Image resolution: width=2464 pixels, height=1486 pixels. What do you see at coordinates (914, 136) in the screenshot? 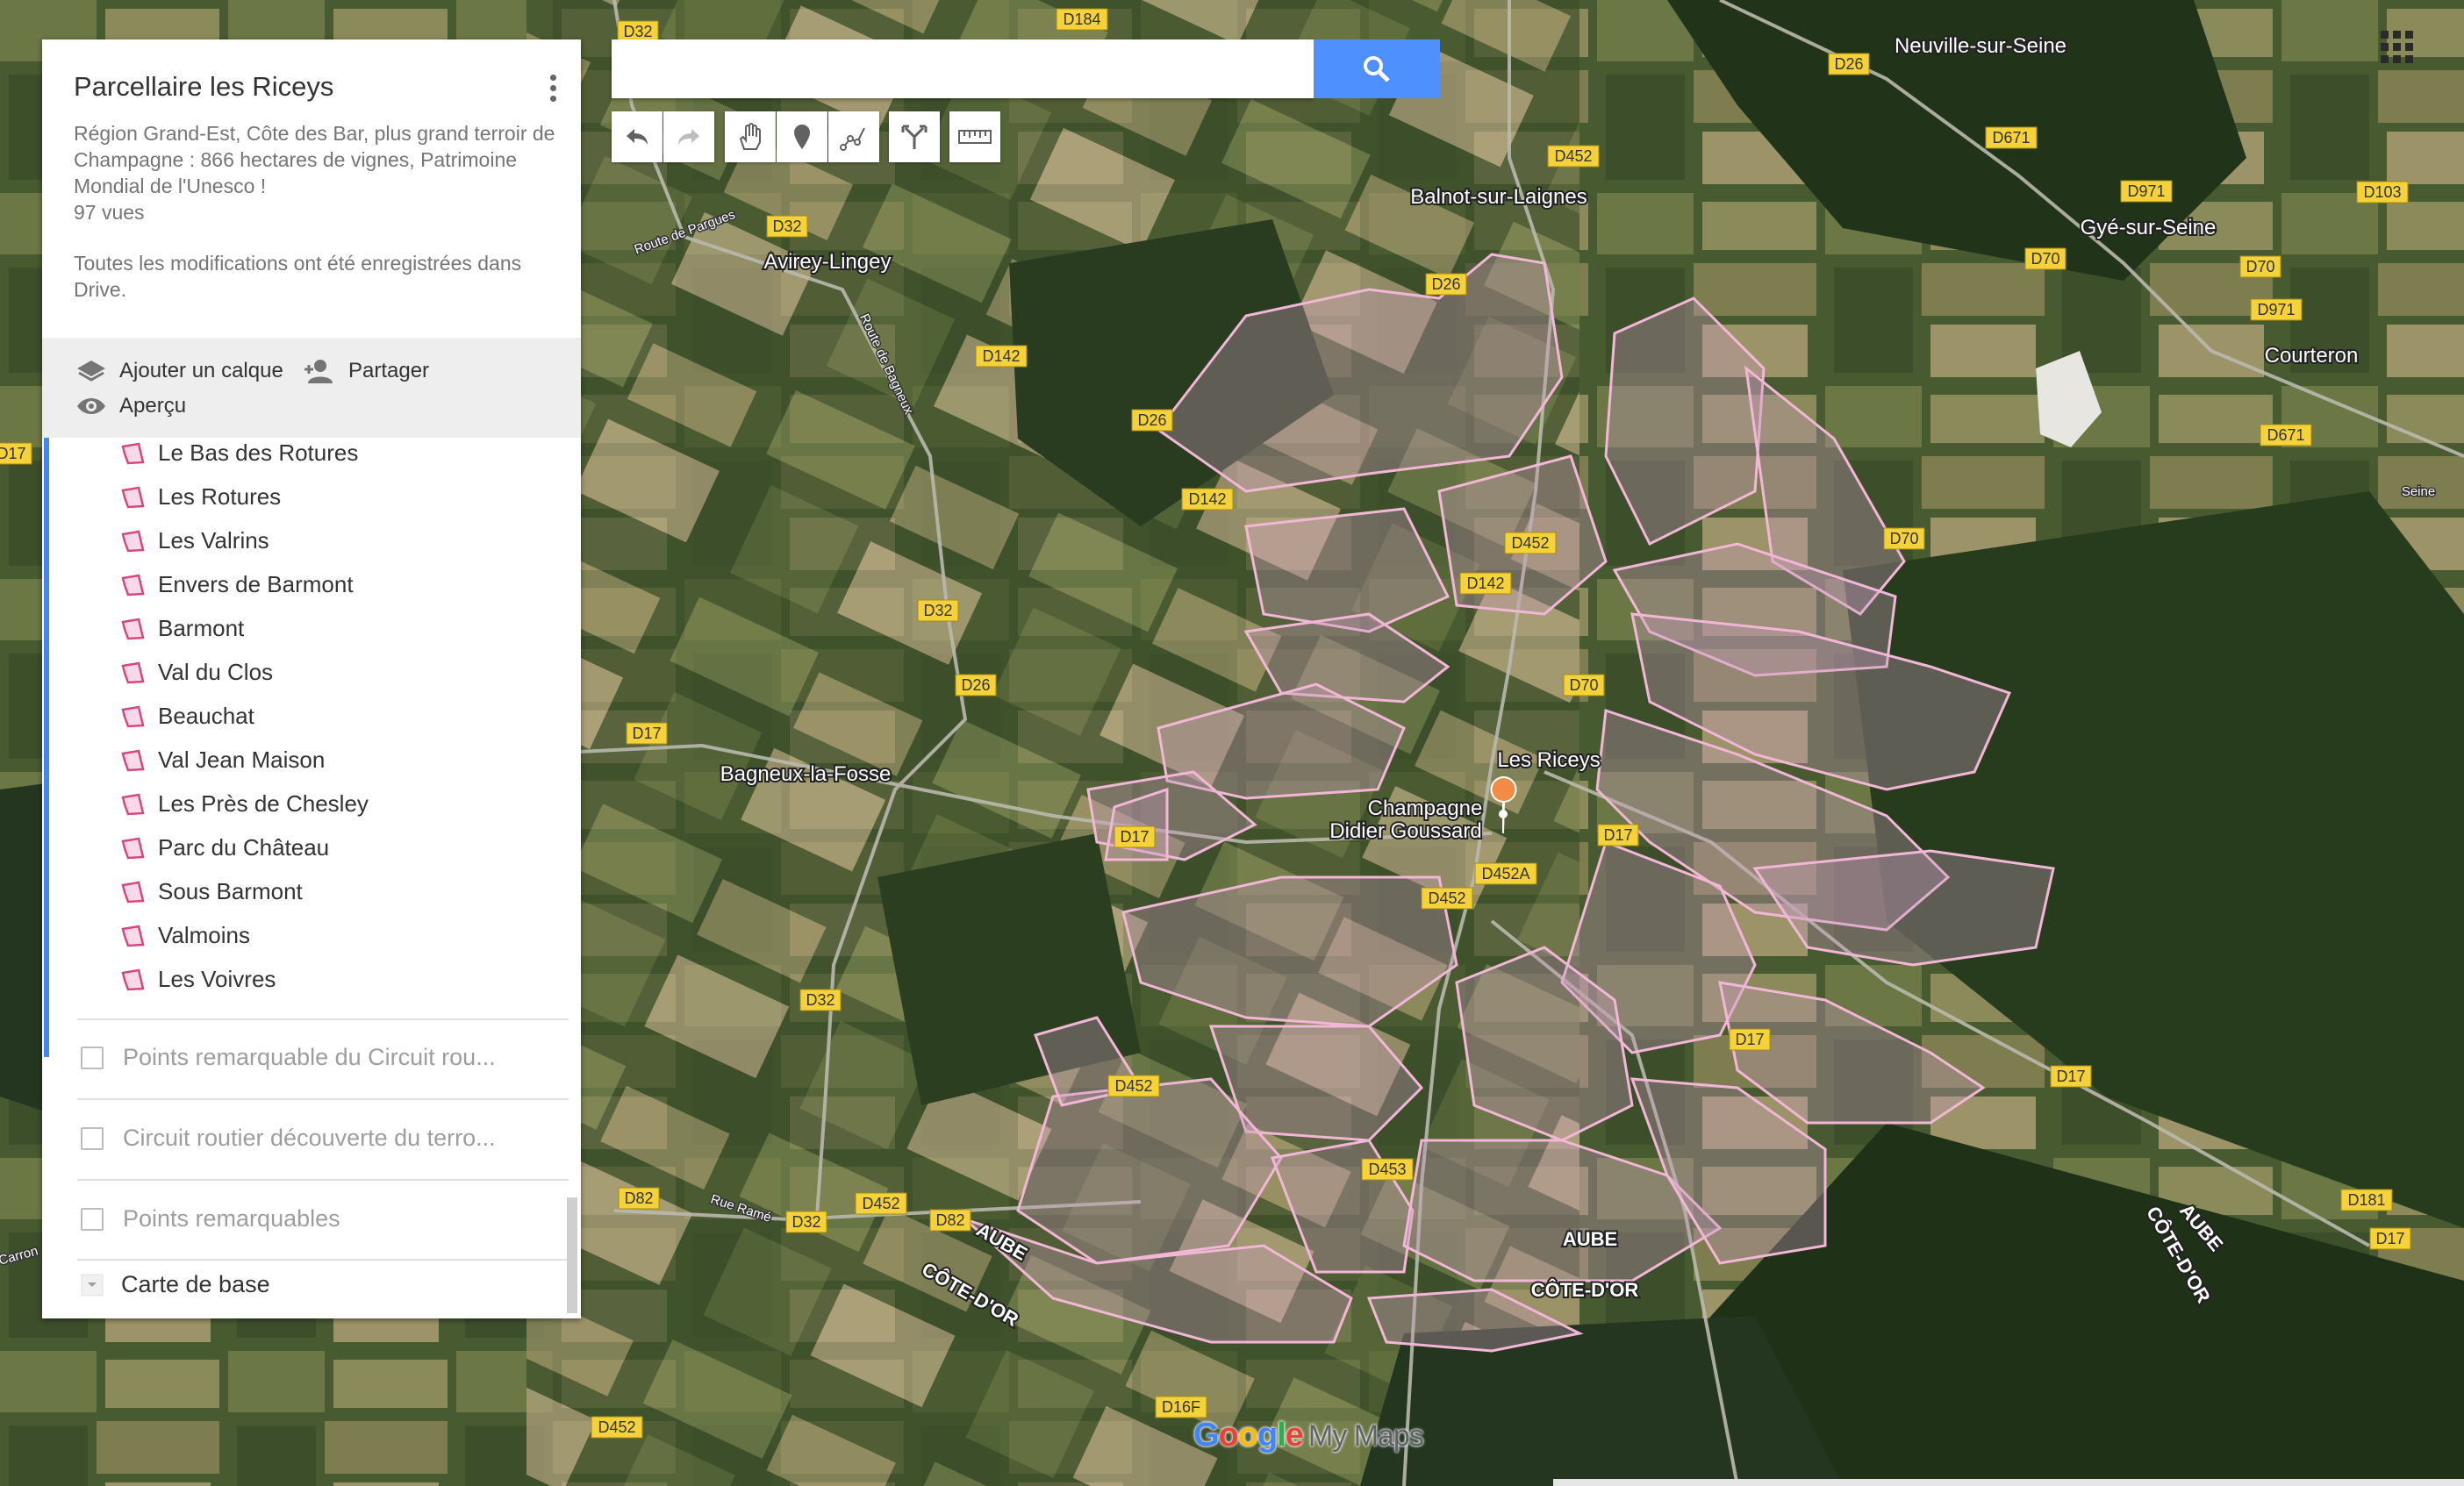
I see `directions-button` at bounding box center [914, 136].